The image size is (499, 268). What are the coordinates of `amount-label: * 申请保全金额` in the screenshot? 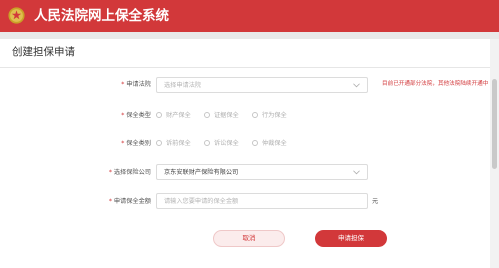 It's located at (129, 201).